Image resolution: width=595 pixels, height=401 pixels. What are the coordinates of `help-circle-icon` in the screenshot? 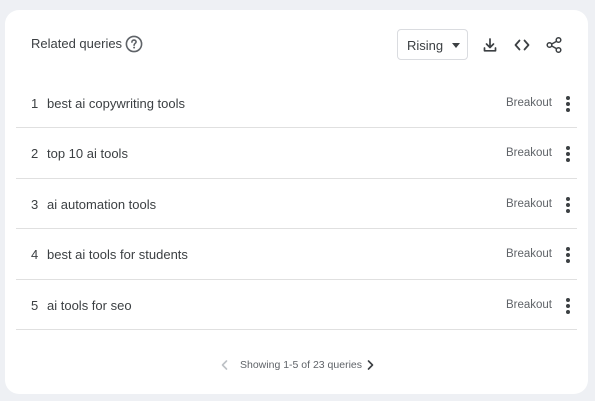 It's located at (134, 44).